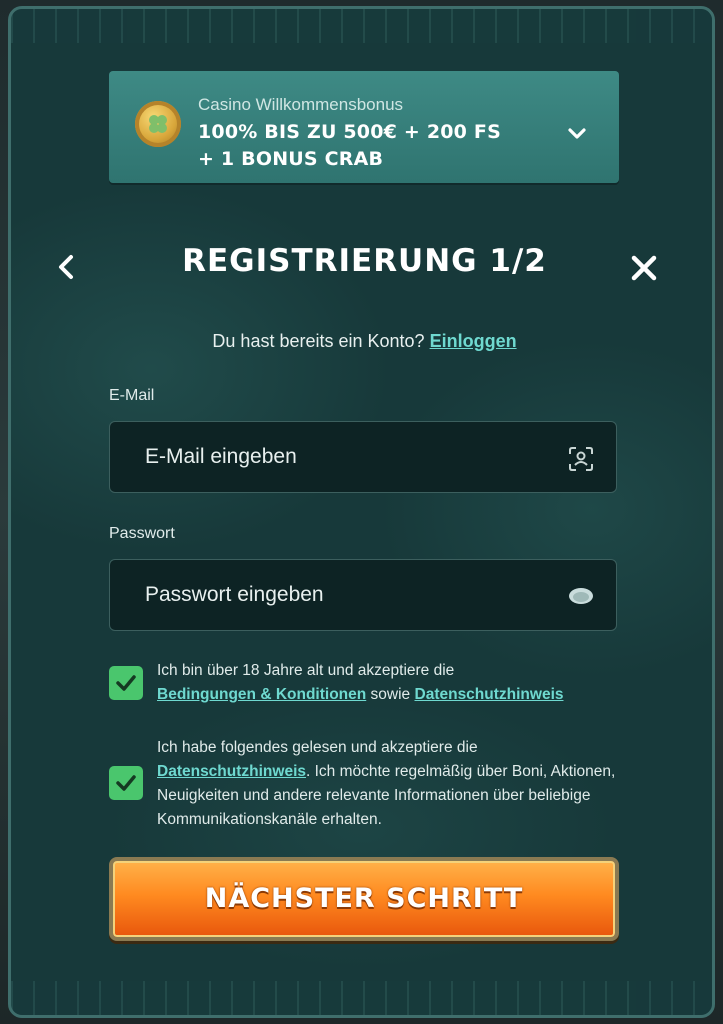 Image resolution: width=723 pixels, height=1024 pixels. Describe the element at coordinates (325, 595) in the screenshot. I see `password-field` at that location.